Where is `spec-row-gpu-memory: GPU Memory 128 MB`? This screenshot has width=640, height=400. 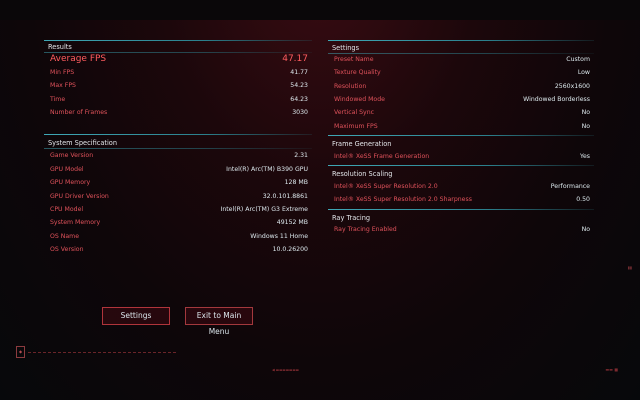 spec-row-gpu-memory: GPU Memory 128 MB is located at coordinates (178, 182).